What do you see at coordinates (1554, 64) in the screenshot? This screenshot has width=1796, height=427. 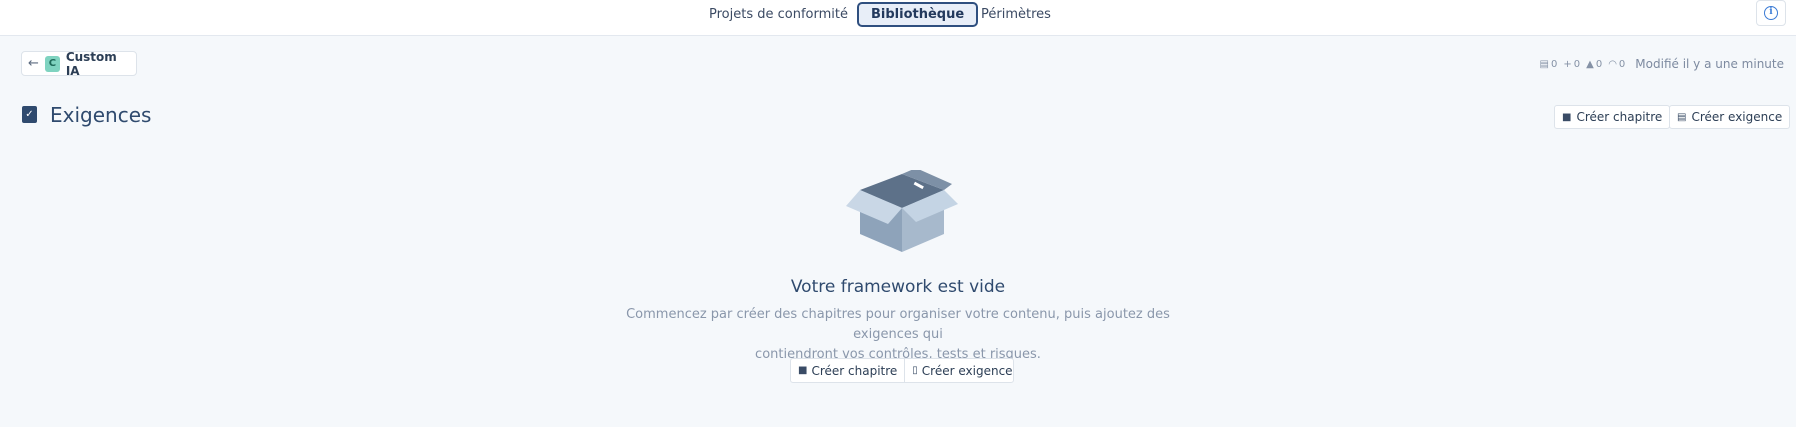 I see `requirements-count-value: 0` at bounding box center [1554, 64].